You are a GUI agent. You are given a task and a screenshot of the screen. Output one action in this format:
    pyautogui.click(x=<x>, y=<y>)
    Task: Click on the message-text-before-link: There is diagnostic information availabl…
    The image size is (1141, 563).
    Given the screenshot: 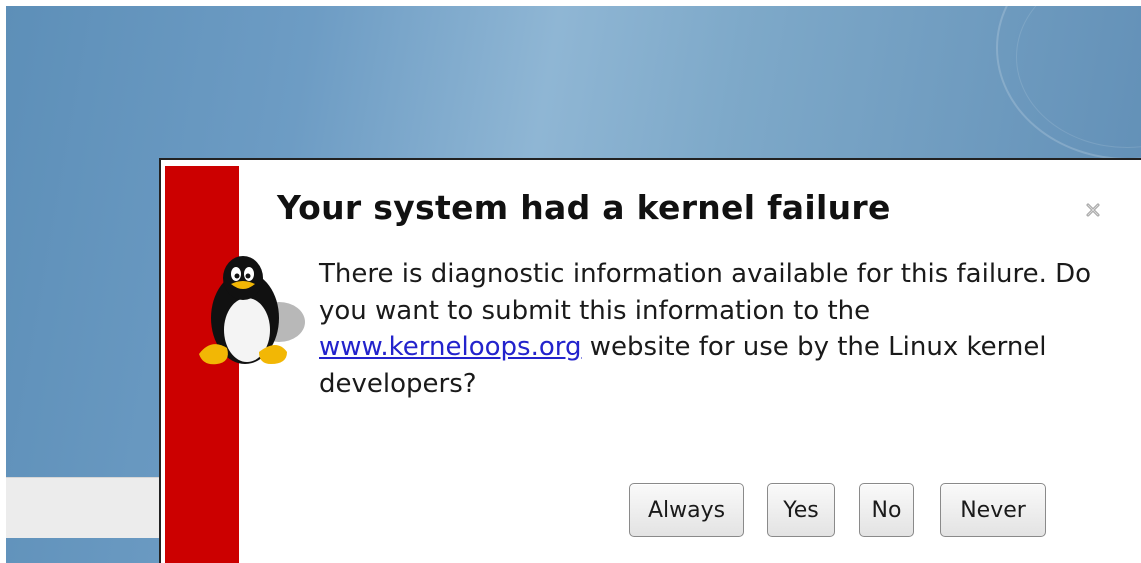 What is the action you would take?
    pyautogui.click(x=705, y=292)
    